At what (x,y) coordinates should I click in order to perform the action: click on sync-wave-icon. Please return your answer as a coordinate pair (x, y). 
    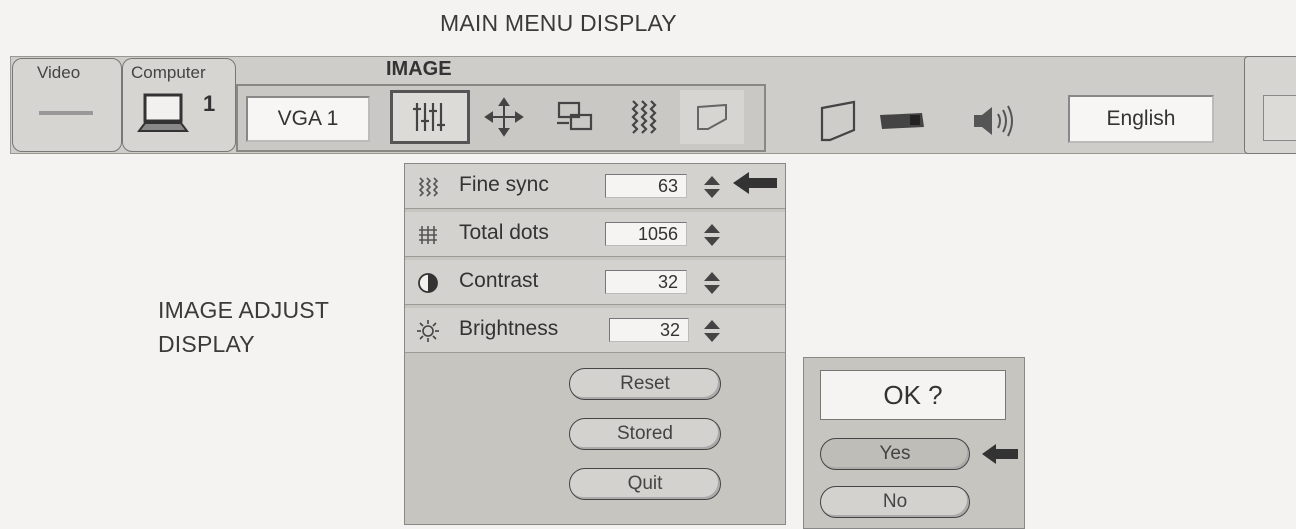
    Looking at the image, I should click on (644, 117).